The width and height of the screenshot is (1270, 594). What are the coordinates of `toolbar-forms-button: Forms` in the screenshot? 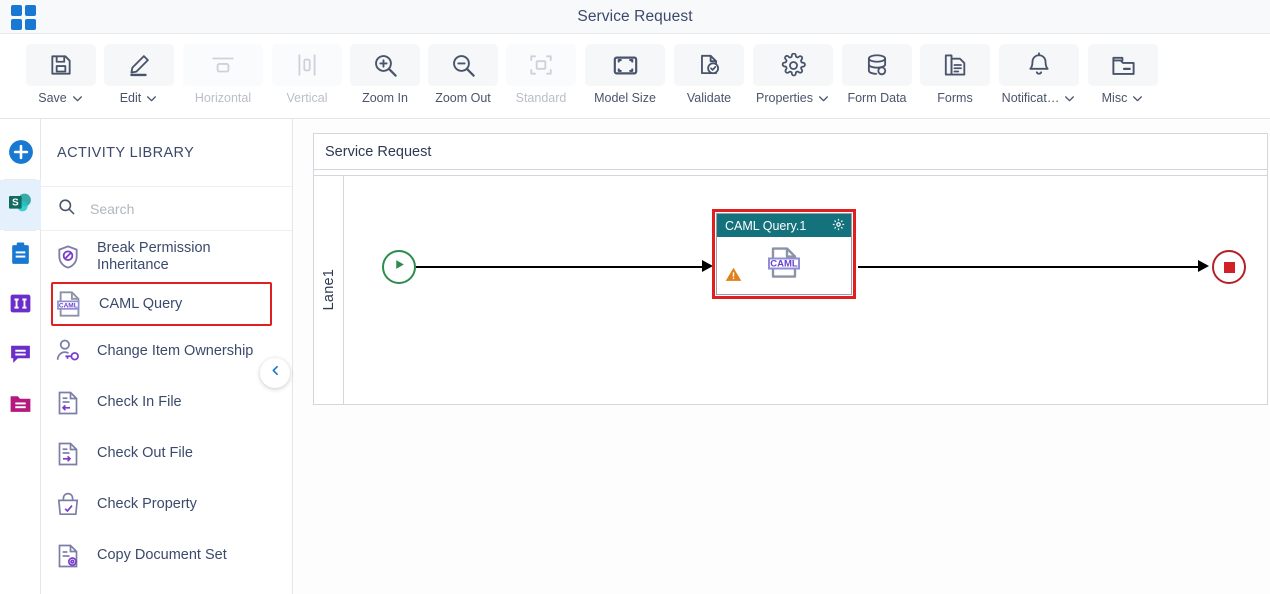 It's located at (955, 69).